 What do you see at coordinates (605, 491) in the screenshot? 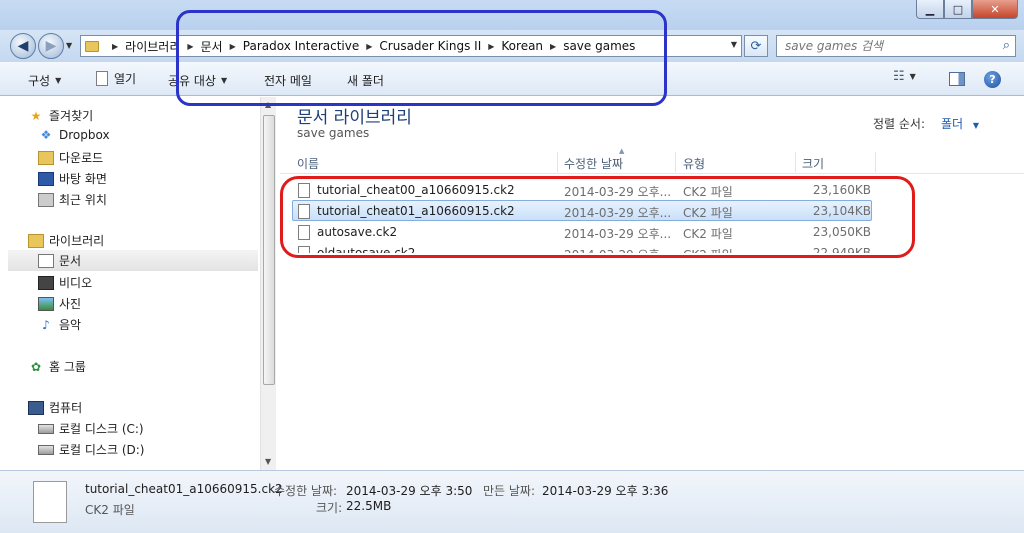
I see `details-created-value: 2014-03-29 오후 3:36` at bounding box center [605, 491].